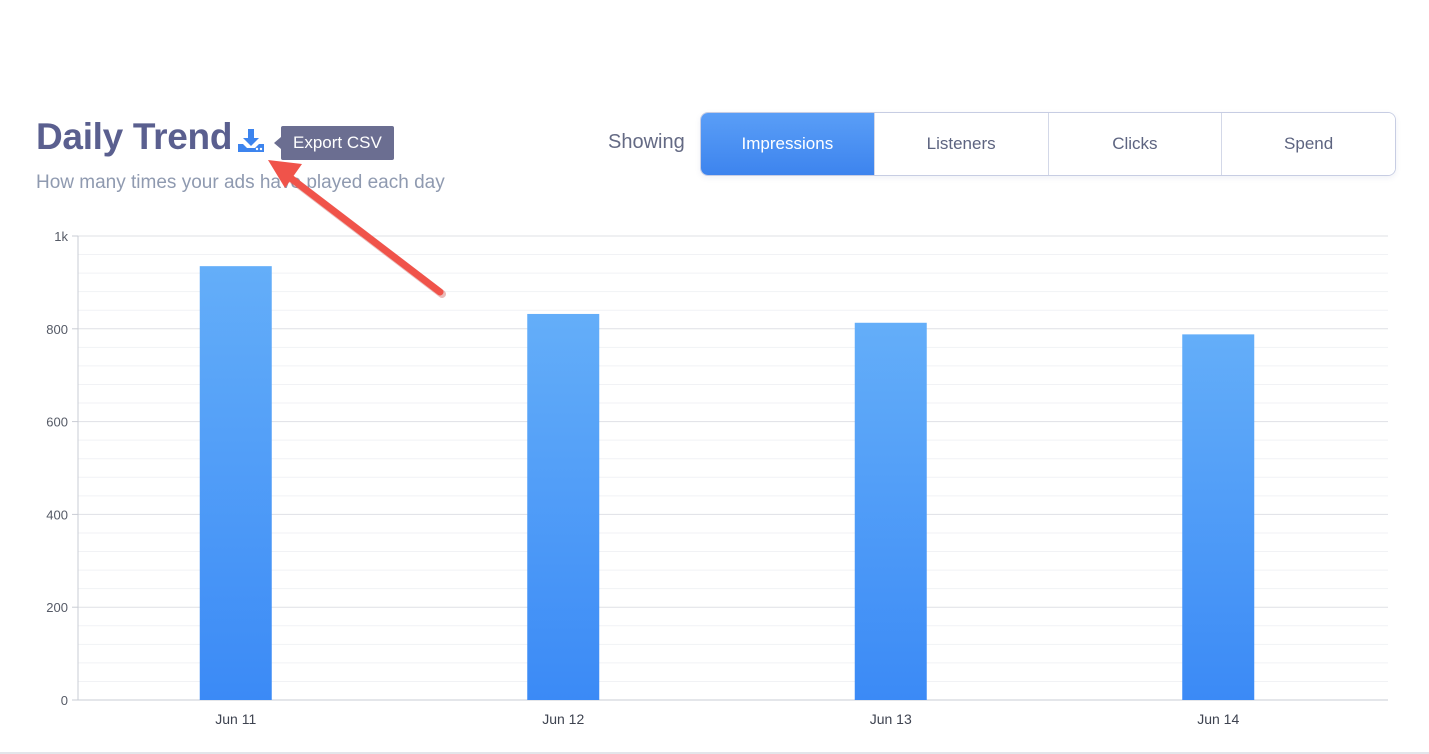 The height and width of the screenshot is (754, 1429). I want to click on metric-option-listeners: Listeners, so click(960, 144).